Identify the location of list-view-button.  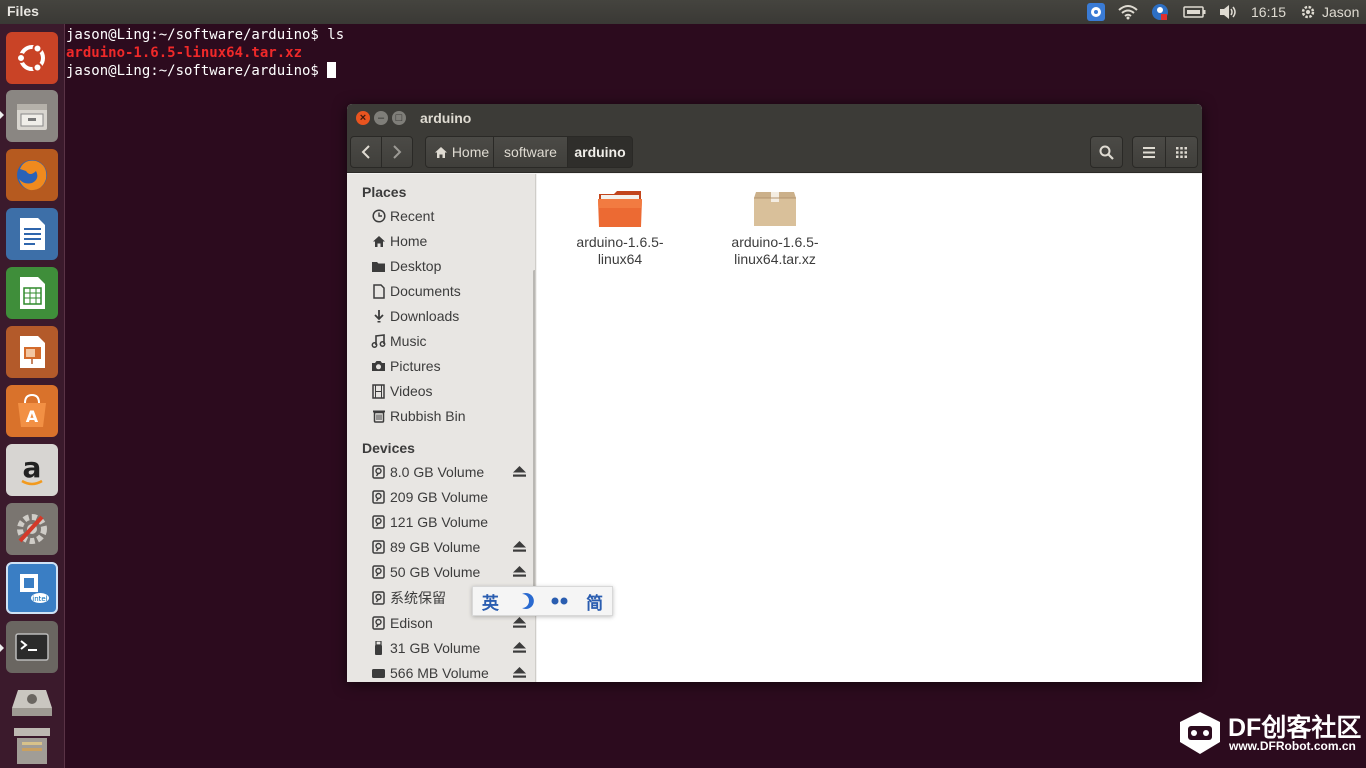
(1149, 152).